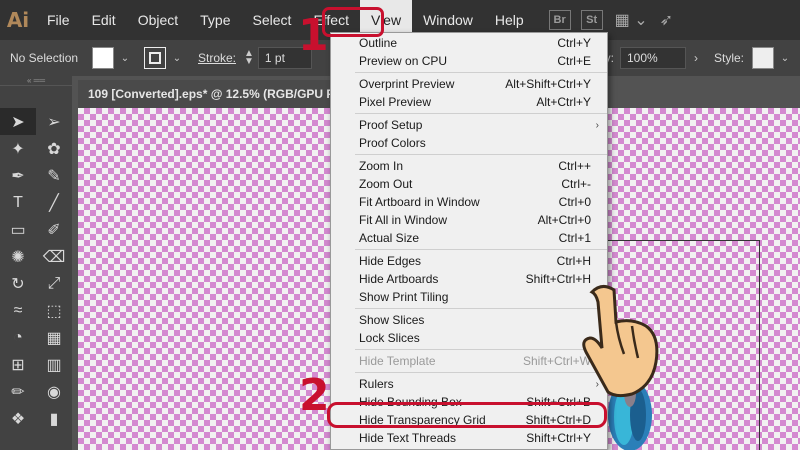 This screenshot has width=800, height=450. Describe the element at coordinates (467, 415) in the screenshot. I see `transparency-grid-highlight` at that location.